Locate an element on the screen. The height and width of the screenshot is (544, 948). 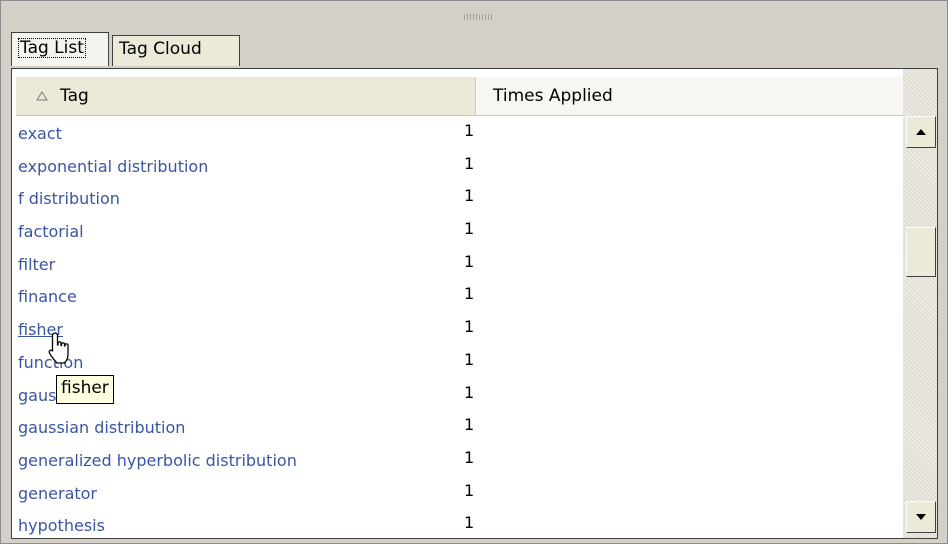
tag-link: hypothesis is located at coordinates (61, 525).